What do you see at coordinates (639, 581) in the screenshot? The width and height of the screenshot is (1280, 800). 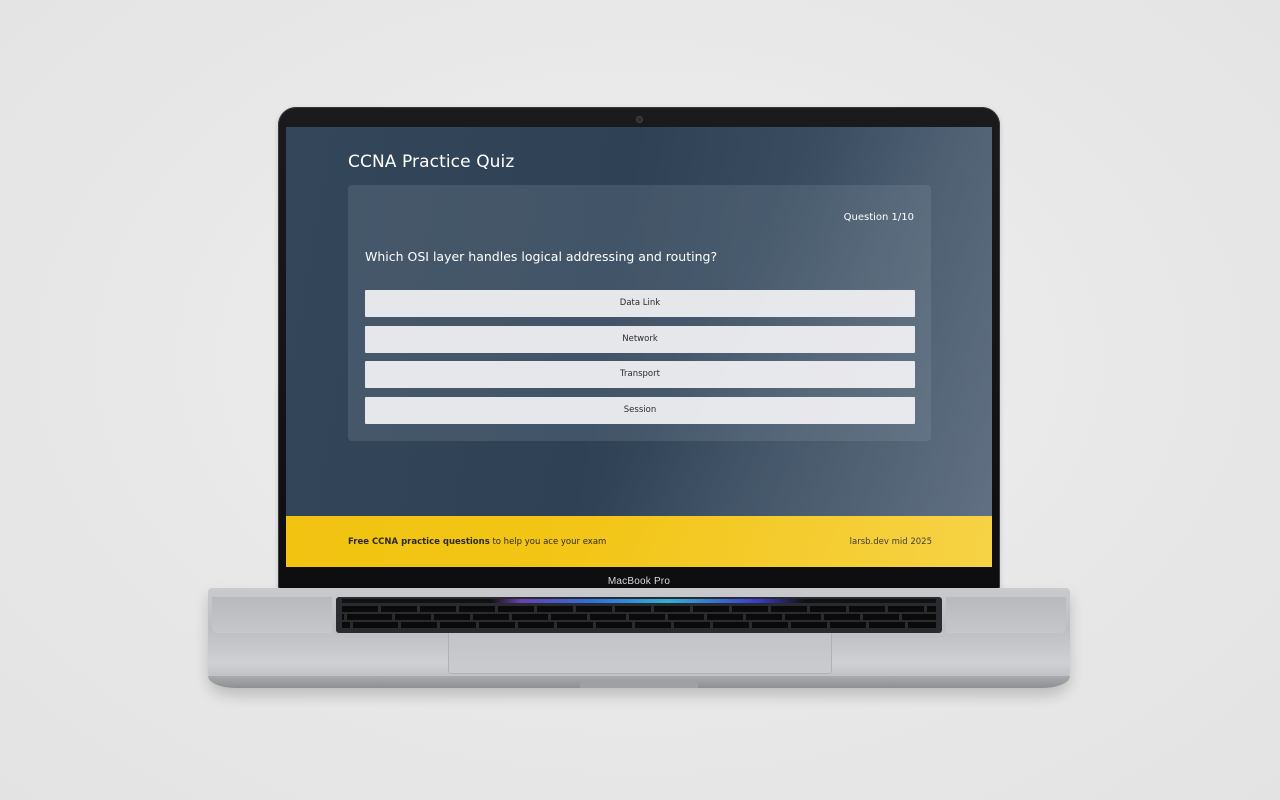 I see `device-brand-label: MacBook Pro` at bounding box center [639, 581].